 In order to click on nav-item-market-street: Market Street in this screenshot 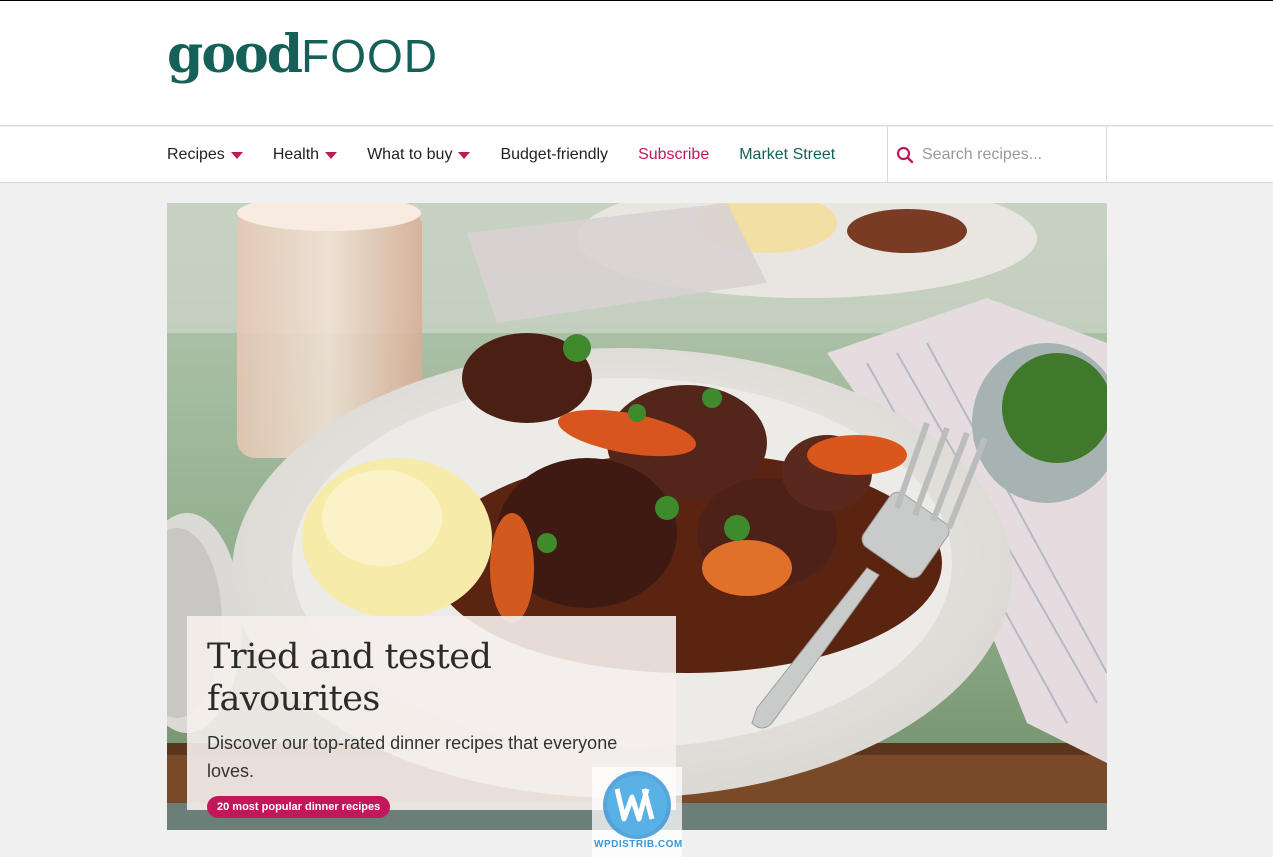, I will do `click(787, 155)`.